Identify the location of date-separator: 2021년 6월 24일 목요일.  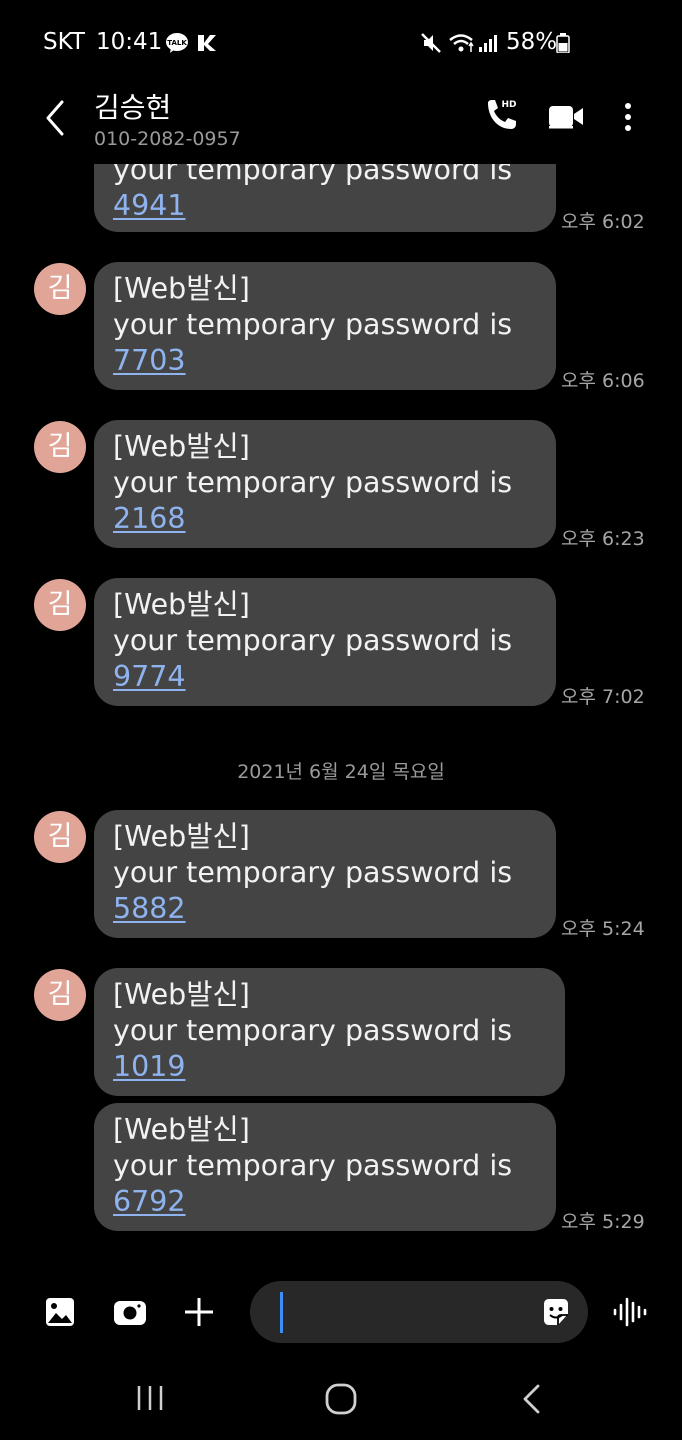
(341, 772).